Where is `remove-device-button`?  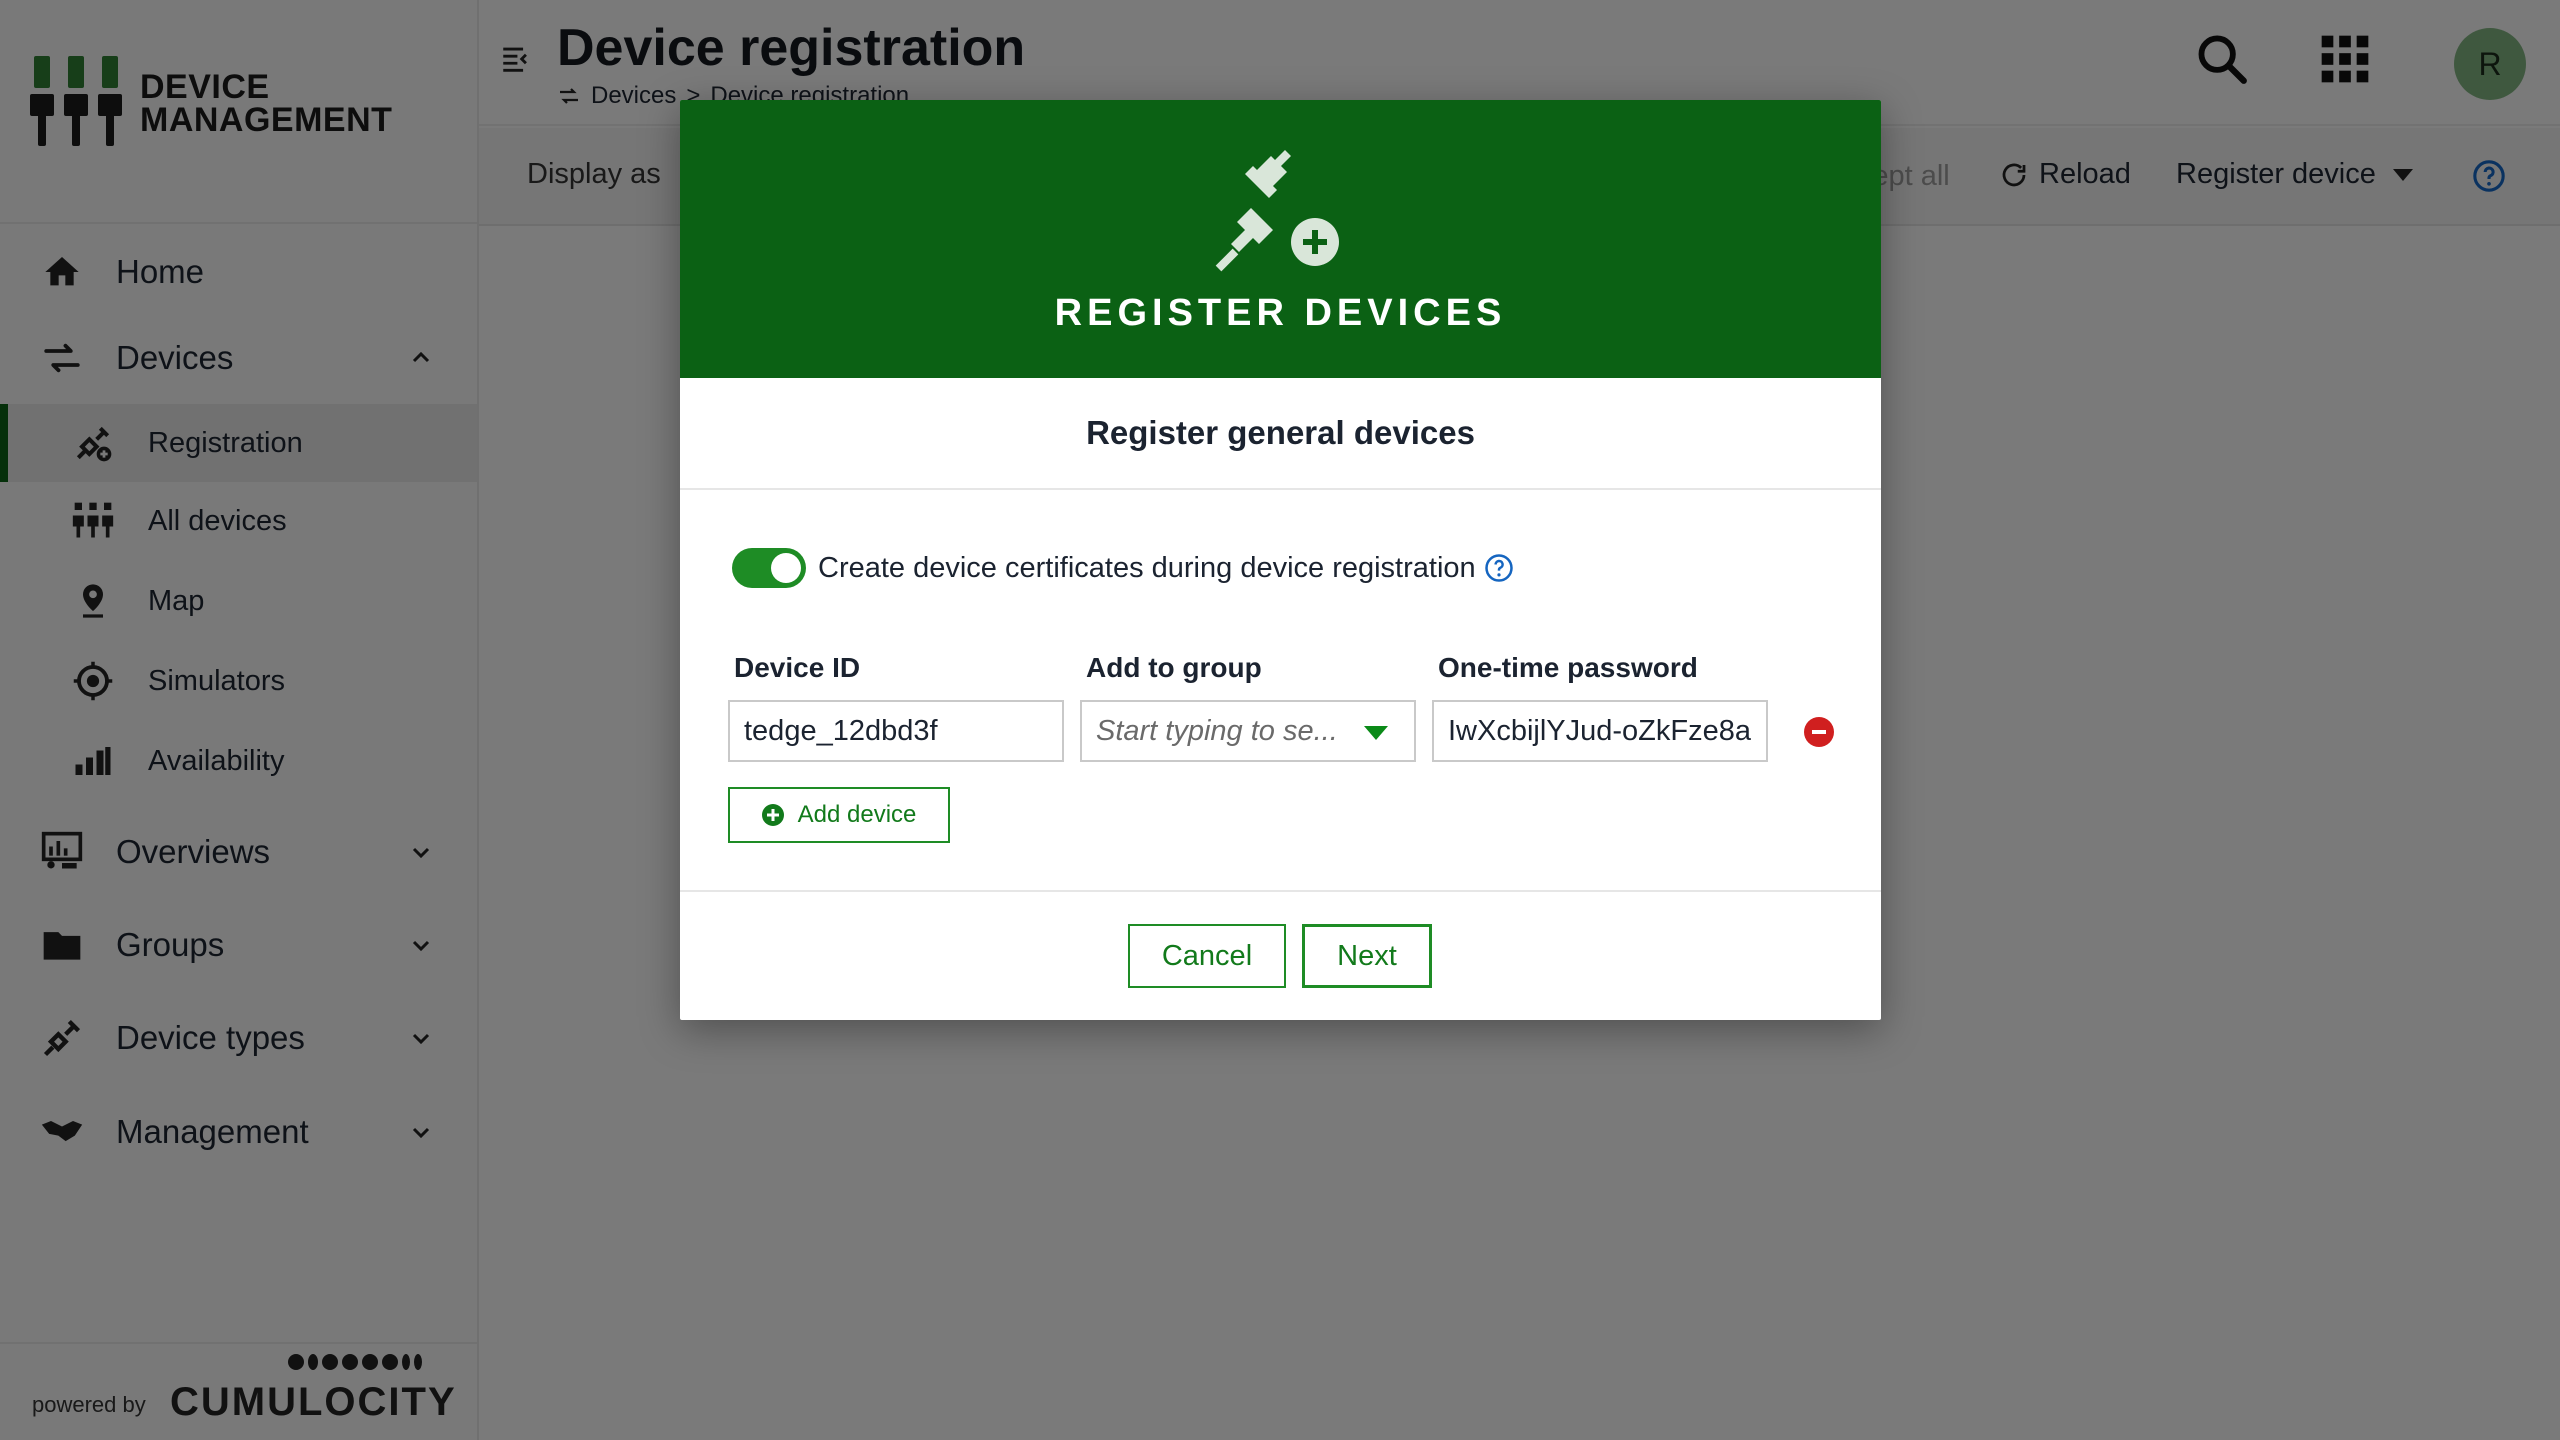 remove-device-button is located at coordinates (1819, 732).